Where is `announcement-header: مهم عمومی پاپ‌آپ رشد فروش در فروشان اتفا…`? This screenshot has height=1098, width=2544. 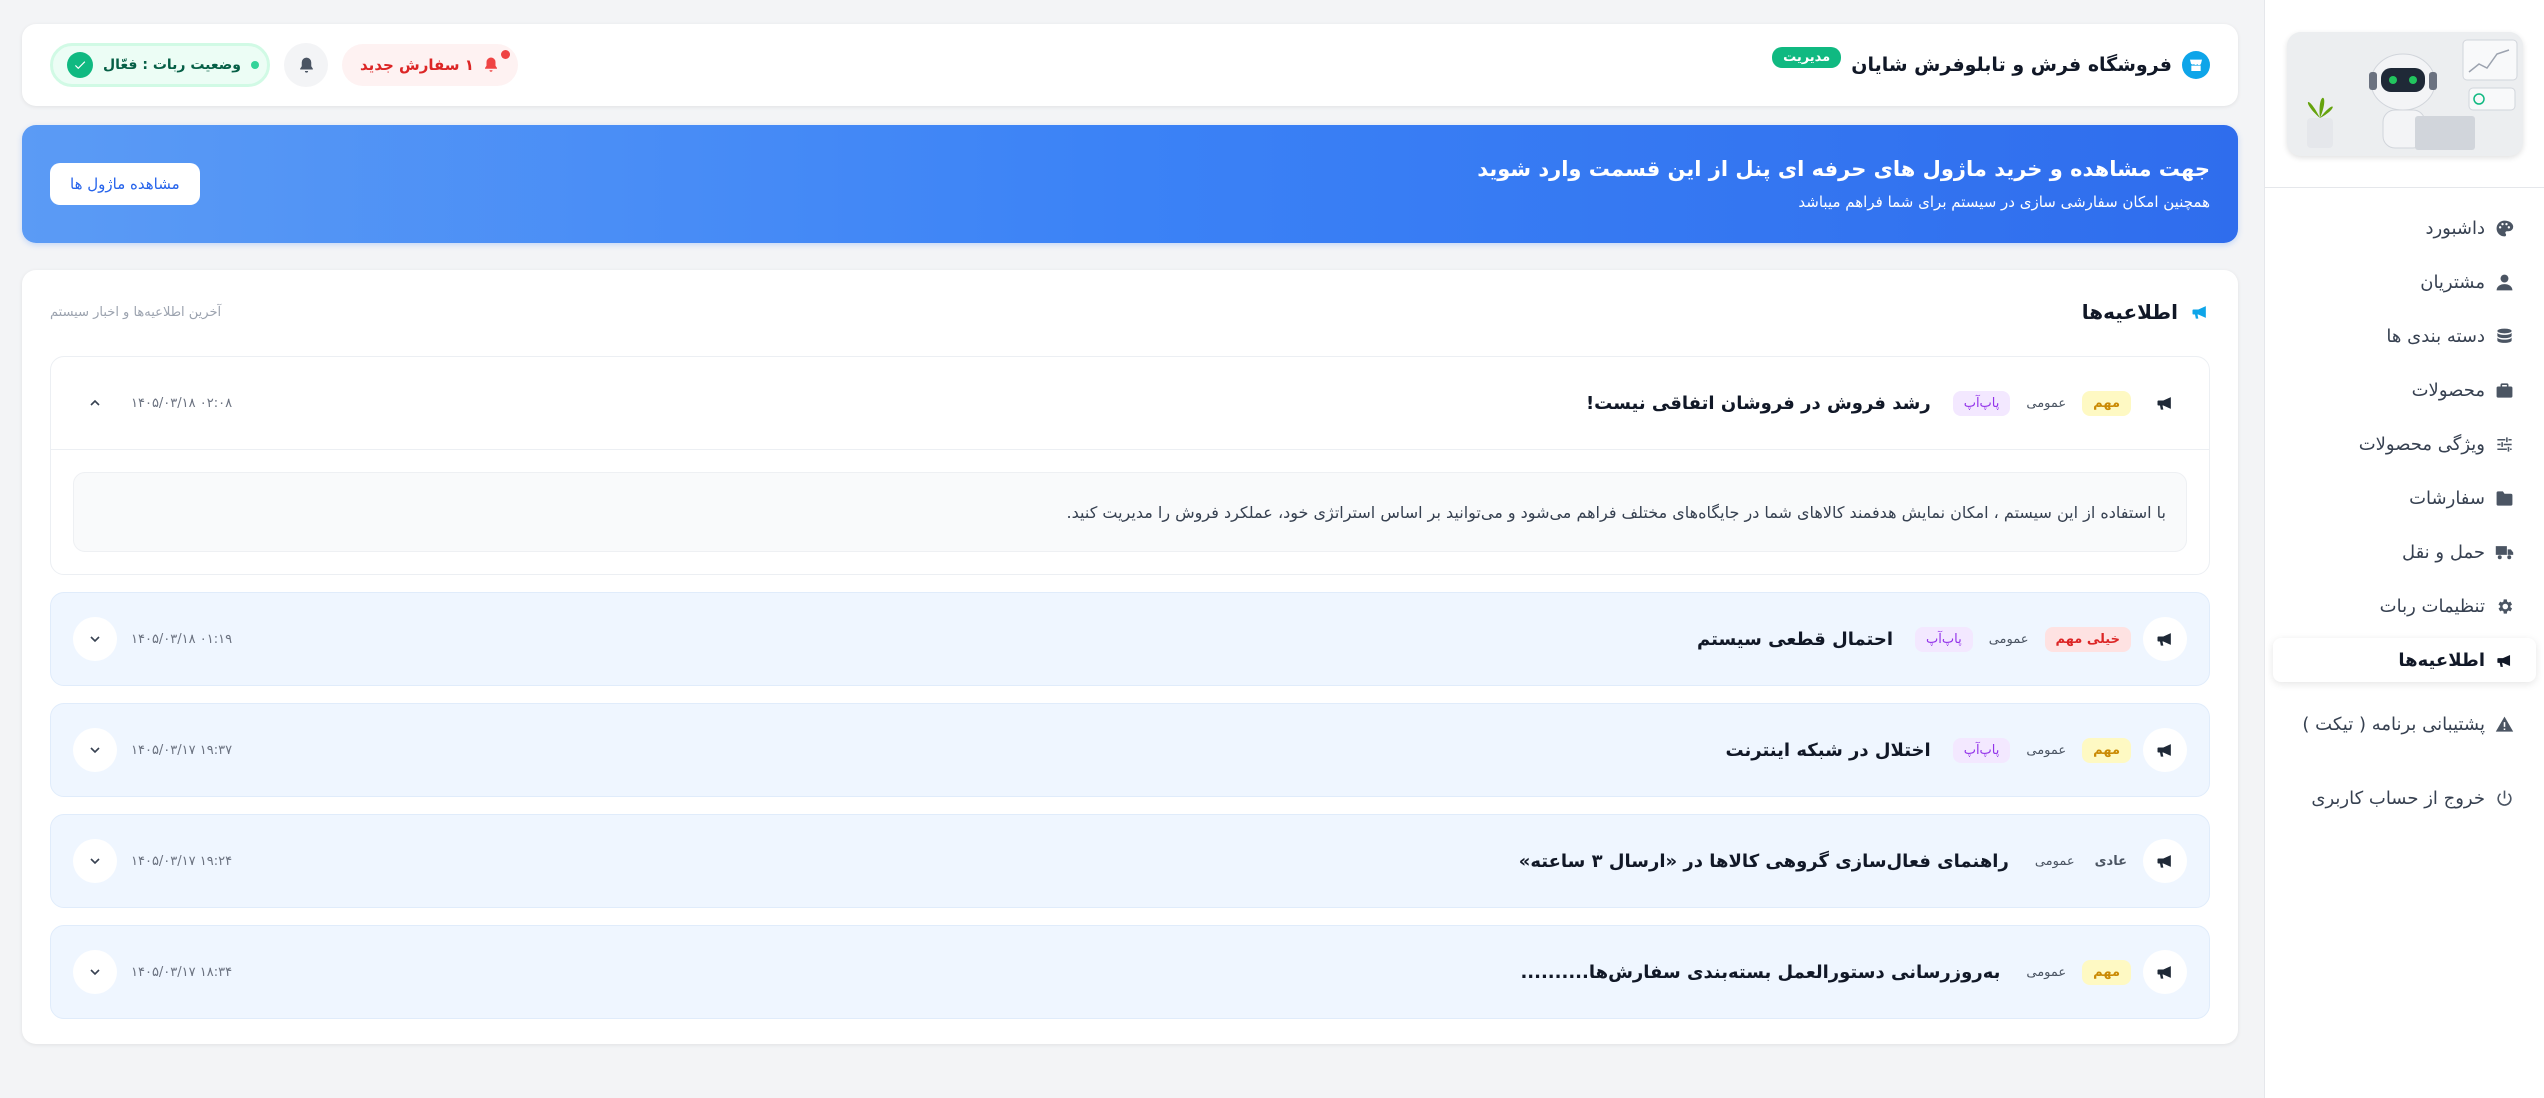 announcement-header: مهم عمومی پاپ‌آپ رشد فروش در فروشان اتفا… is located at coordinates (1130, 403).